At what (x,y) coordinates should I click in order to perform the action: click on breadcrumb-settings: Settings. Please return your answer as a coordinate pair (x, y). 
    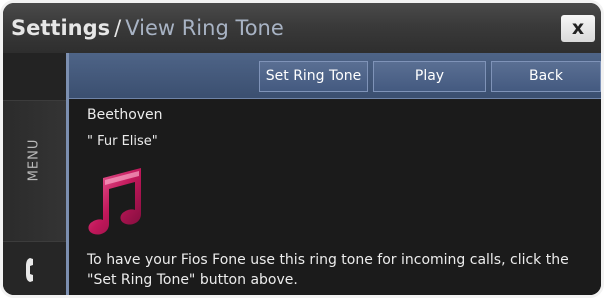
    Looking at the image, I should click on (60, 28).